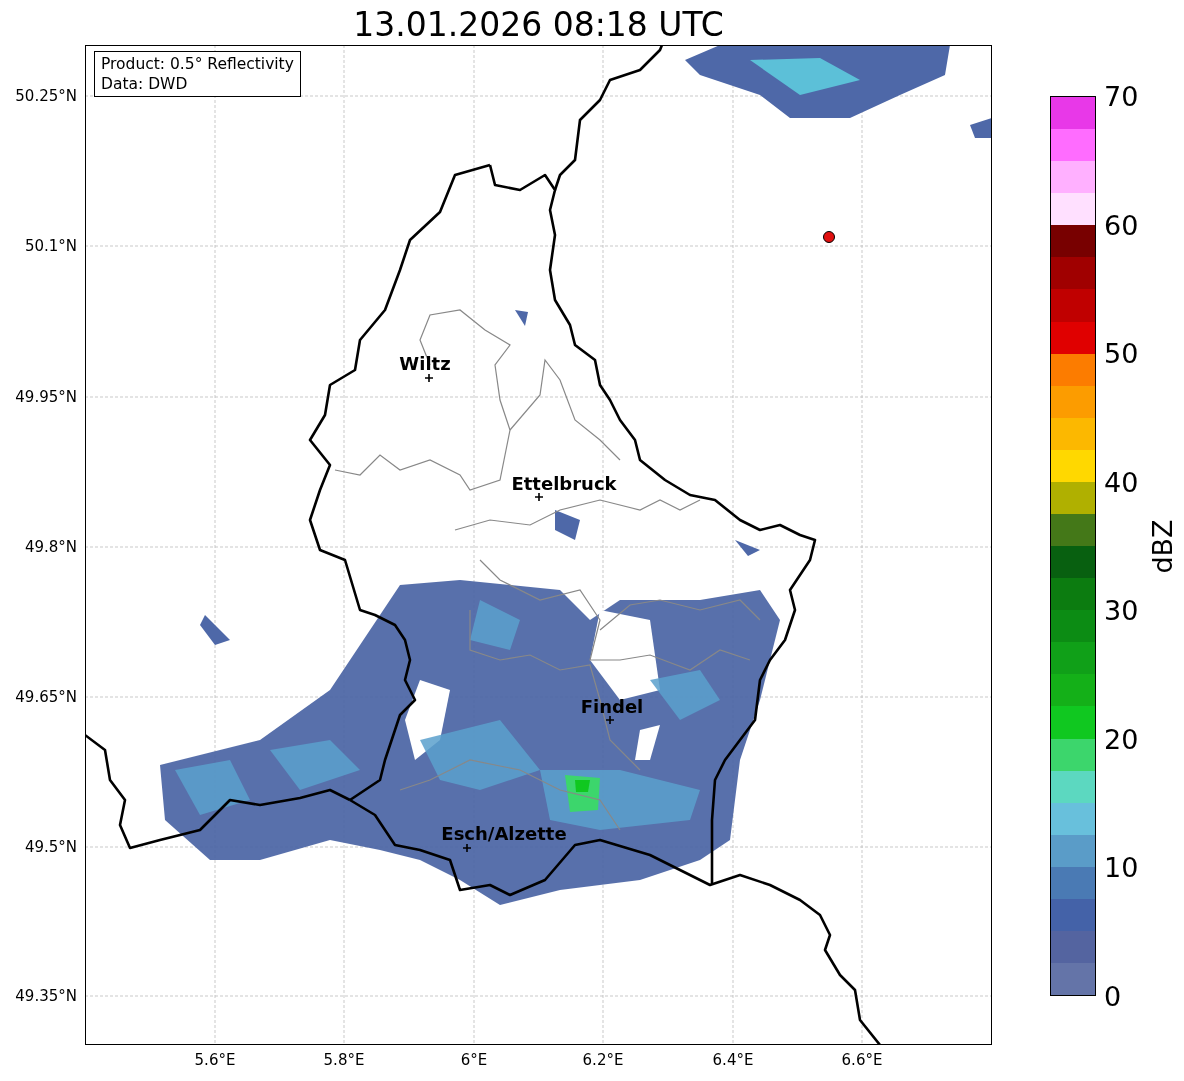 This screenshot has width=1184, height=1081. What do you see at coordinates (603, 1060) in the screenshot?
I see `longitude-label: 6.2°E` at bounding box center [603, 1060].